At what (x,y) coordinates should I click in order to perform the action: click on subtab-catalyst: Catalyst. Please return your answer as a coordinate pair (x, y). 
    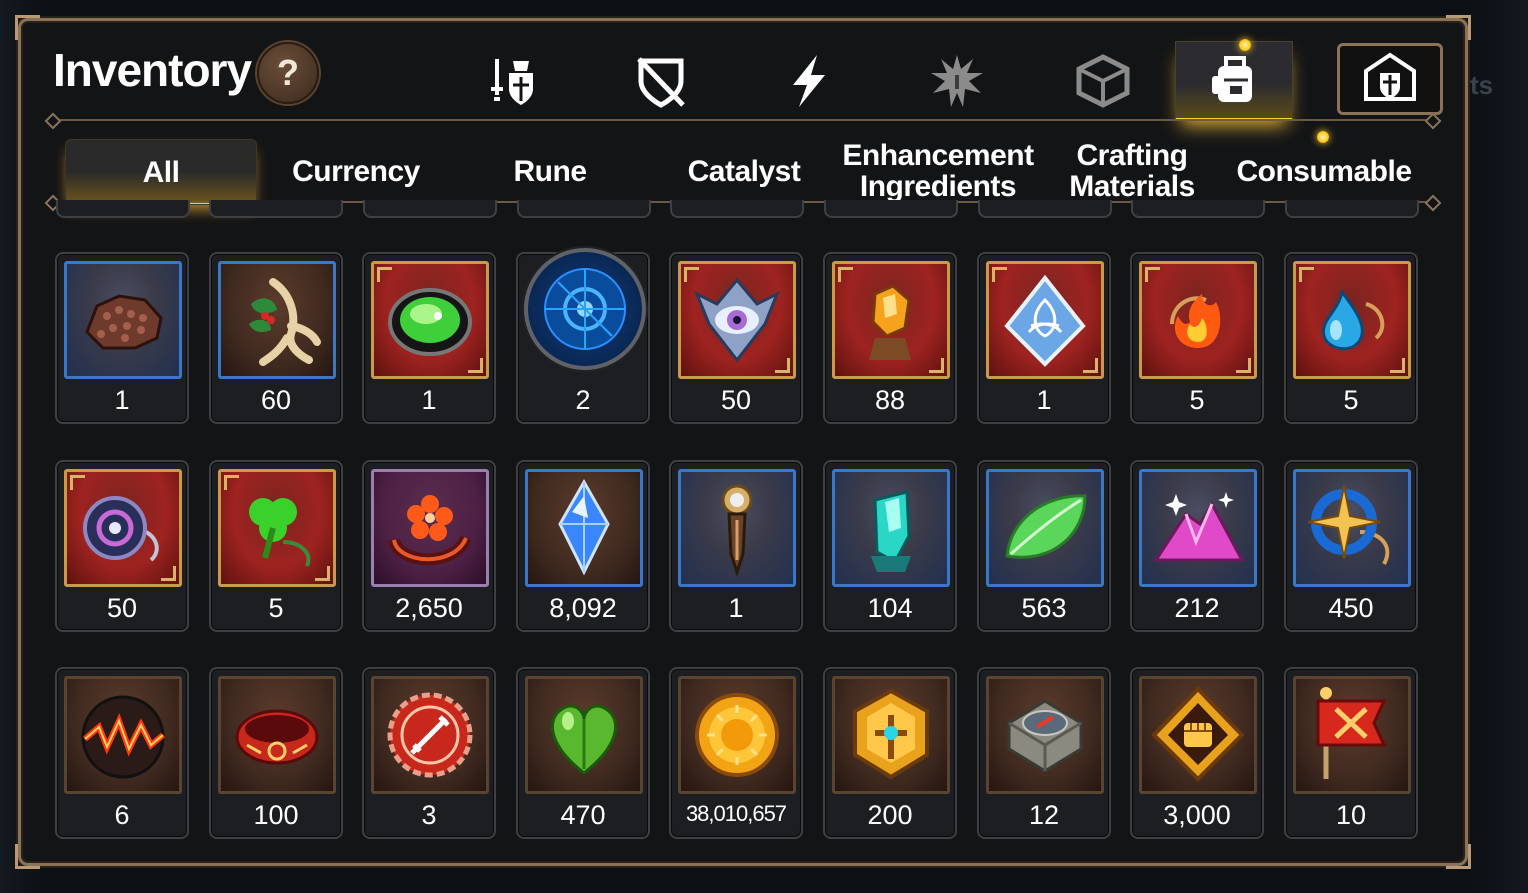
    Looking at the image, I should click on (744, 171).